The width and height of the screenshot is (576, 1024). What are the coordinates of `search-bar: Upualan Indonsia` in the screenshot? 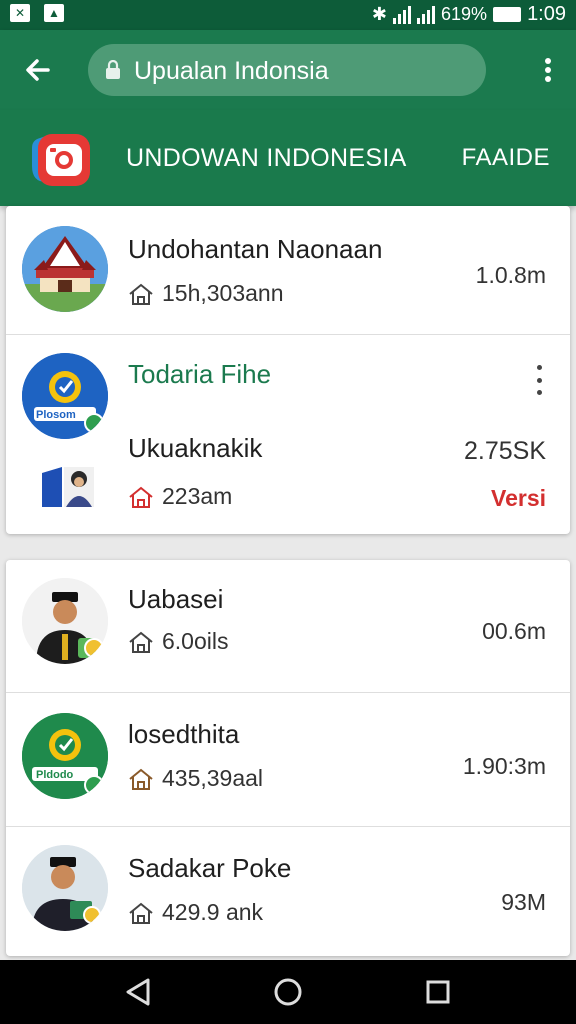 It's located at (287, 70).